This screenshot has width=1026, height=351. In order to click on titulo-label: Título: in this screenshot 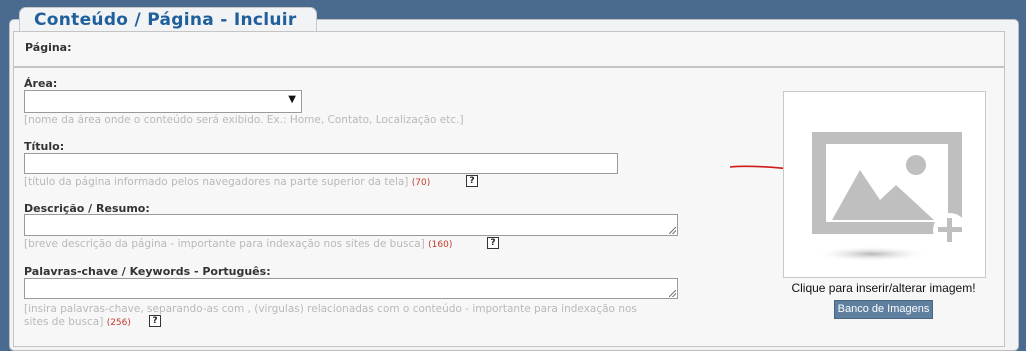, I will do `click(44, 146)`.